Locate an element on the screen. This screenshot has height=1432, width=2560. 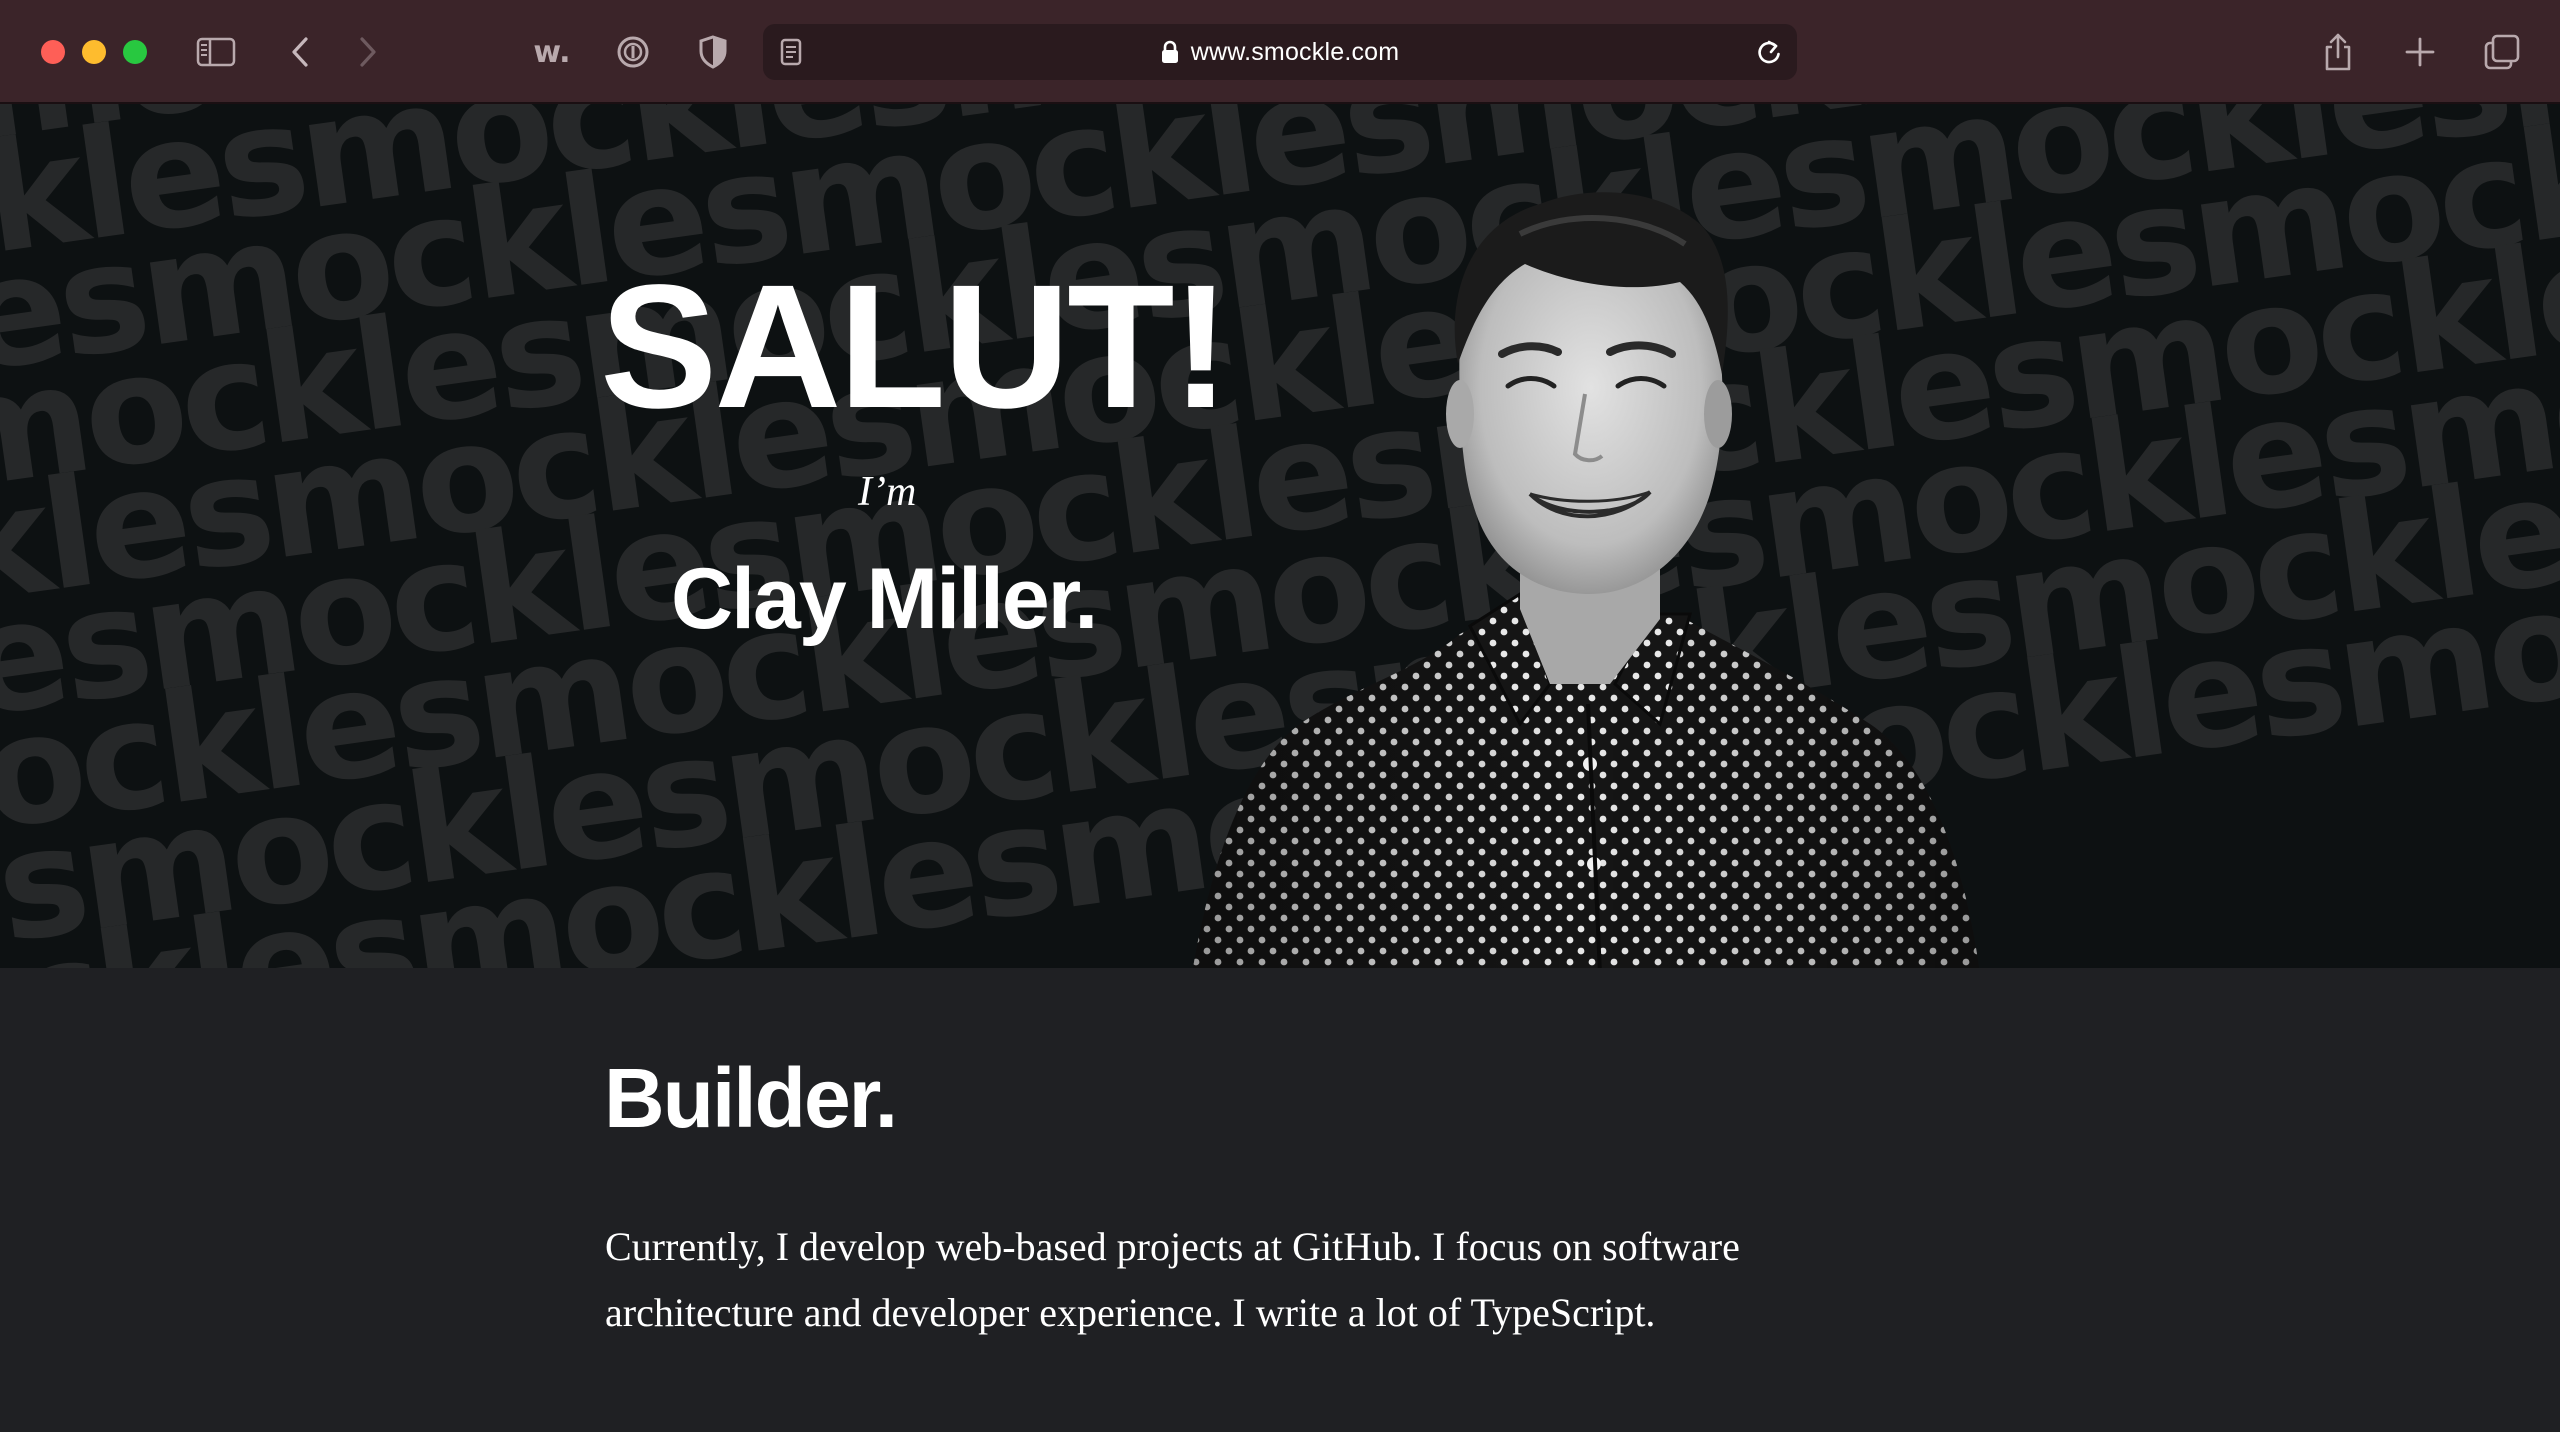
lock-icon is located at coordinates (1170, 52).